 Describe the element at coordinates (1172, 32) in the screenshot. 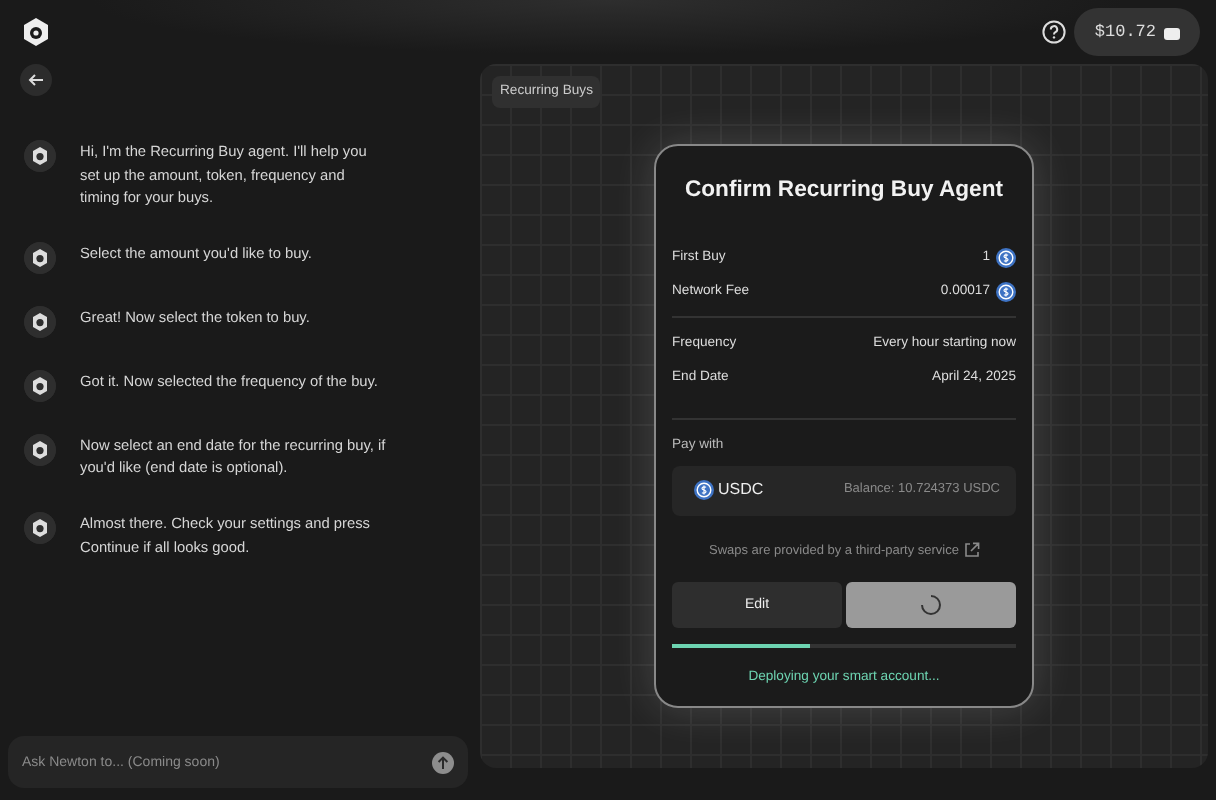

I see `wallet-icon` at that location.